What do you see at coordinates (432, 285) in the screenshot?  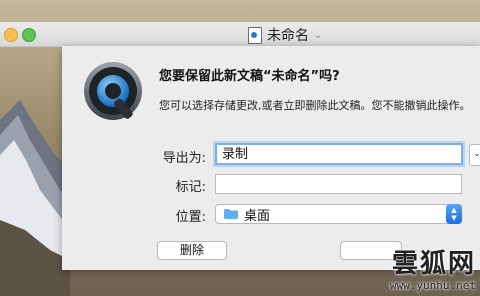 I see `watermark-url: www.yunhu.net` at bounding box center [432, 285].